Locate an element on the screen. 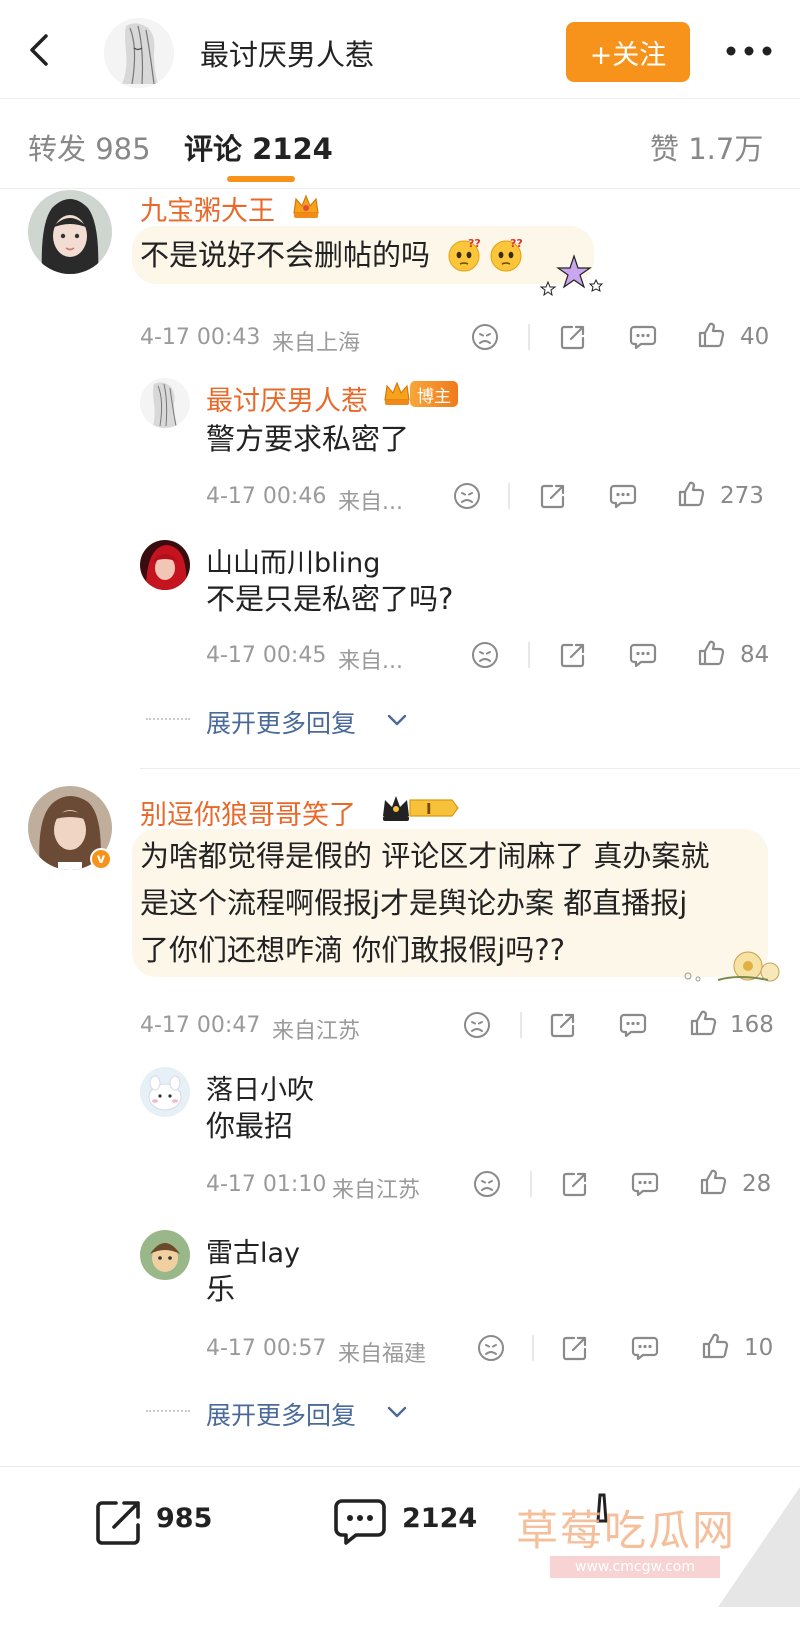 This screenshot has width=800, height=1630. reply-time: 4-17 00:46 is located at coordinates (266, 496).